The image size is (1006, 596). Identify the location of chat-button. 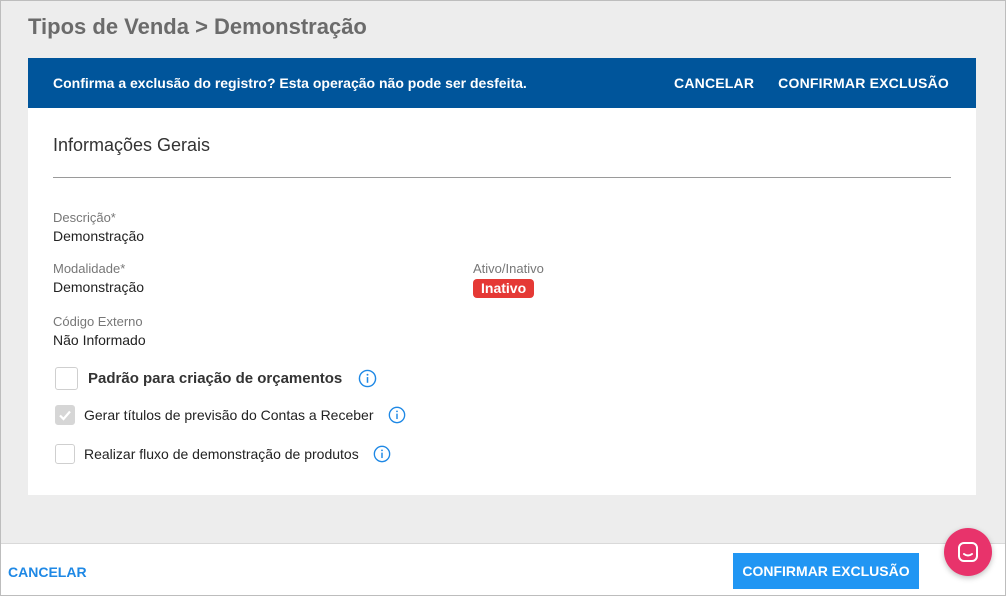
(968, 552).